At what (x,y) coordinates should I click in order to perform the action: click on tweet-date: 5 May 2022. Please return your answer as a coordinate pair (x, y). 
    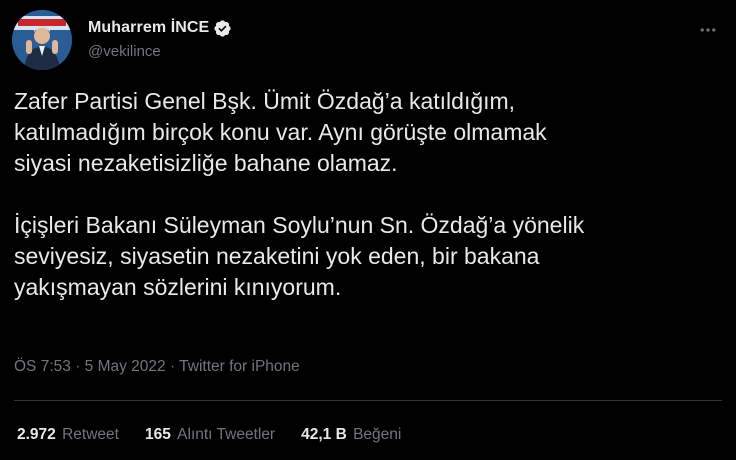
    Looking at the image, I should click on (125, 366).